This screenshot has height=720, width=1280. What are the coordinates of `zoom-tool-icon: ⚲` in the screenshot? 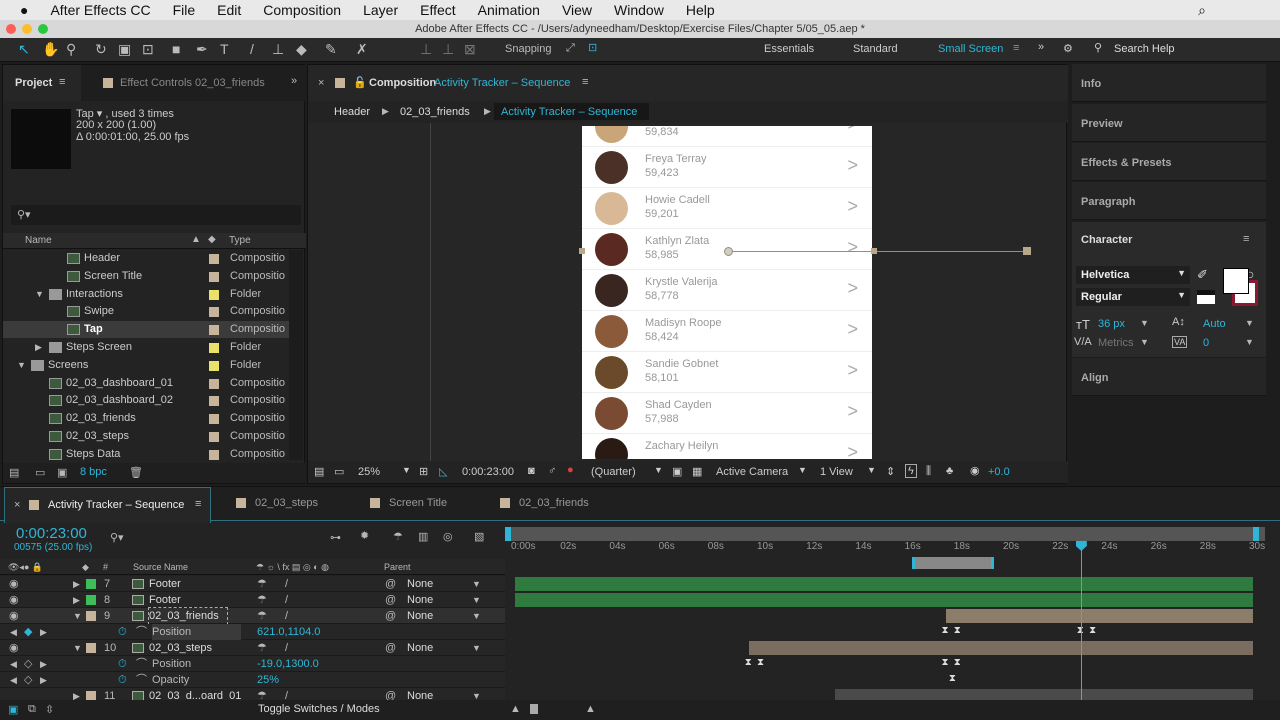 It's located at (71, 49).